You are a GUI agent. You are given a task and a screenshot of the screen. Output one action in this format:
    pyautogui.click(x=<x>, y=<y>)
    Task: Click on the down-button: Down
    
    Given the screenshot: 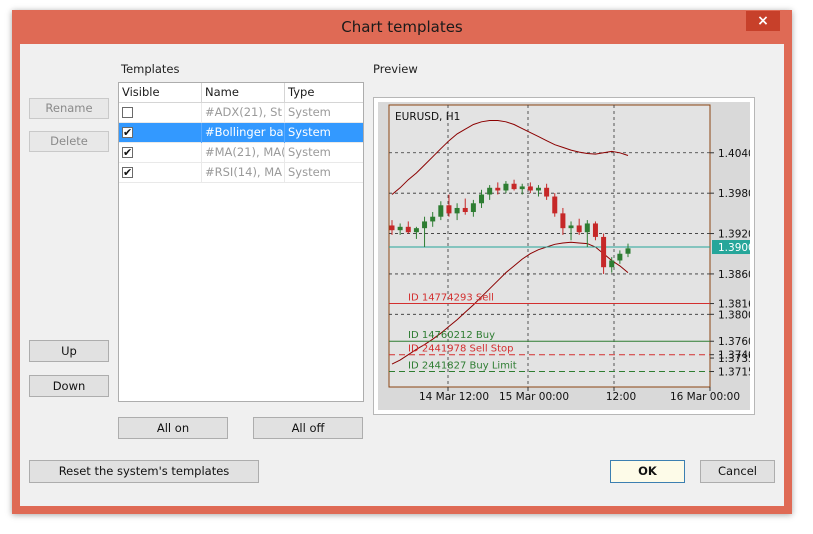 What is the action you would take?
    pyautogui.click(x=69, y=386)
    